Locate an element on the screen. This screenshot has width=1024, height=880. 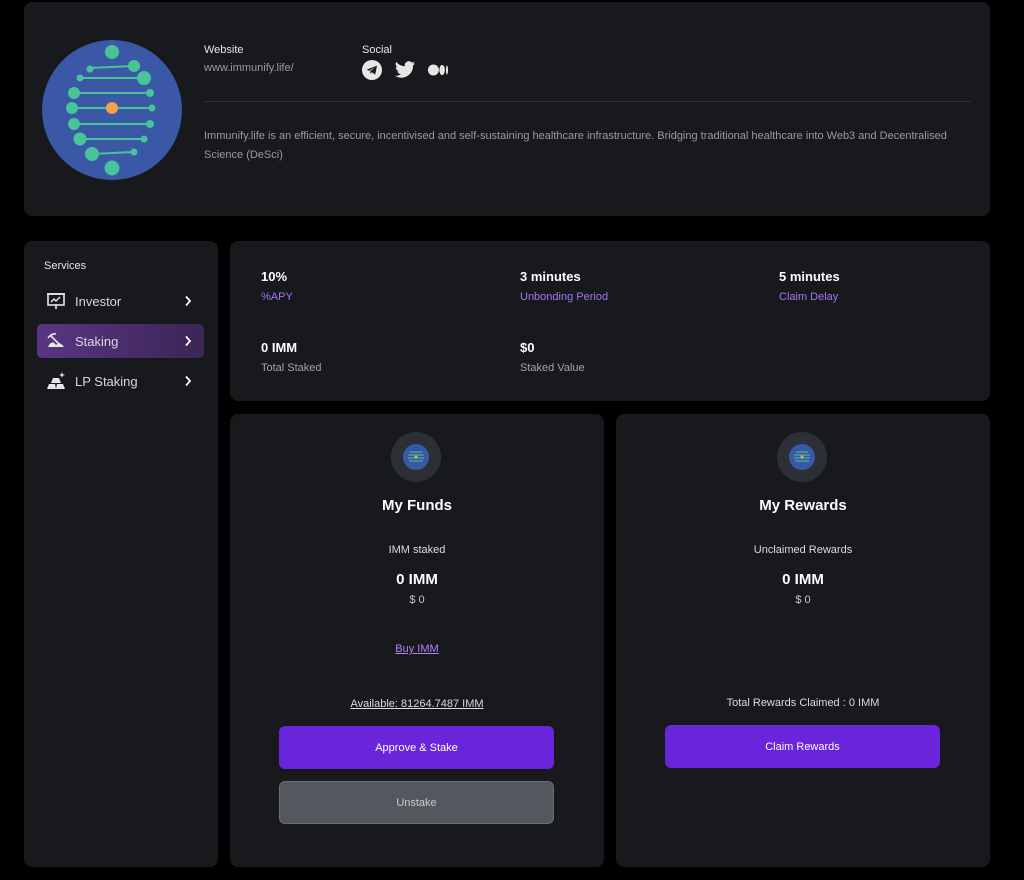
medium-icon is located at coordinates (438, 70).